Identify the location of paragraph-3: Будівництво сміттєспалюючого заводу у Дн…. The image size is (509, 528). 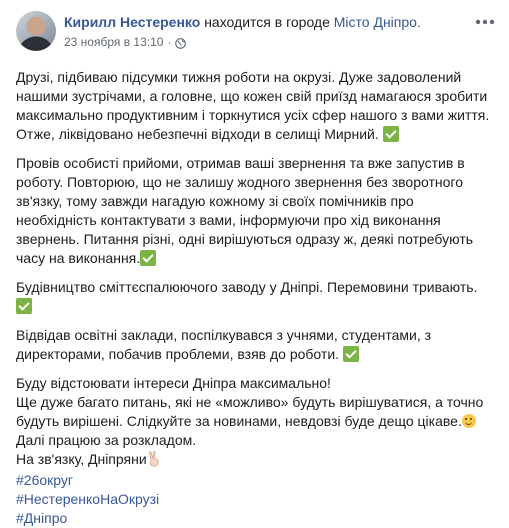
(254, 297).